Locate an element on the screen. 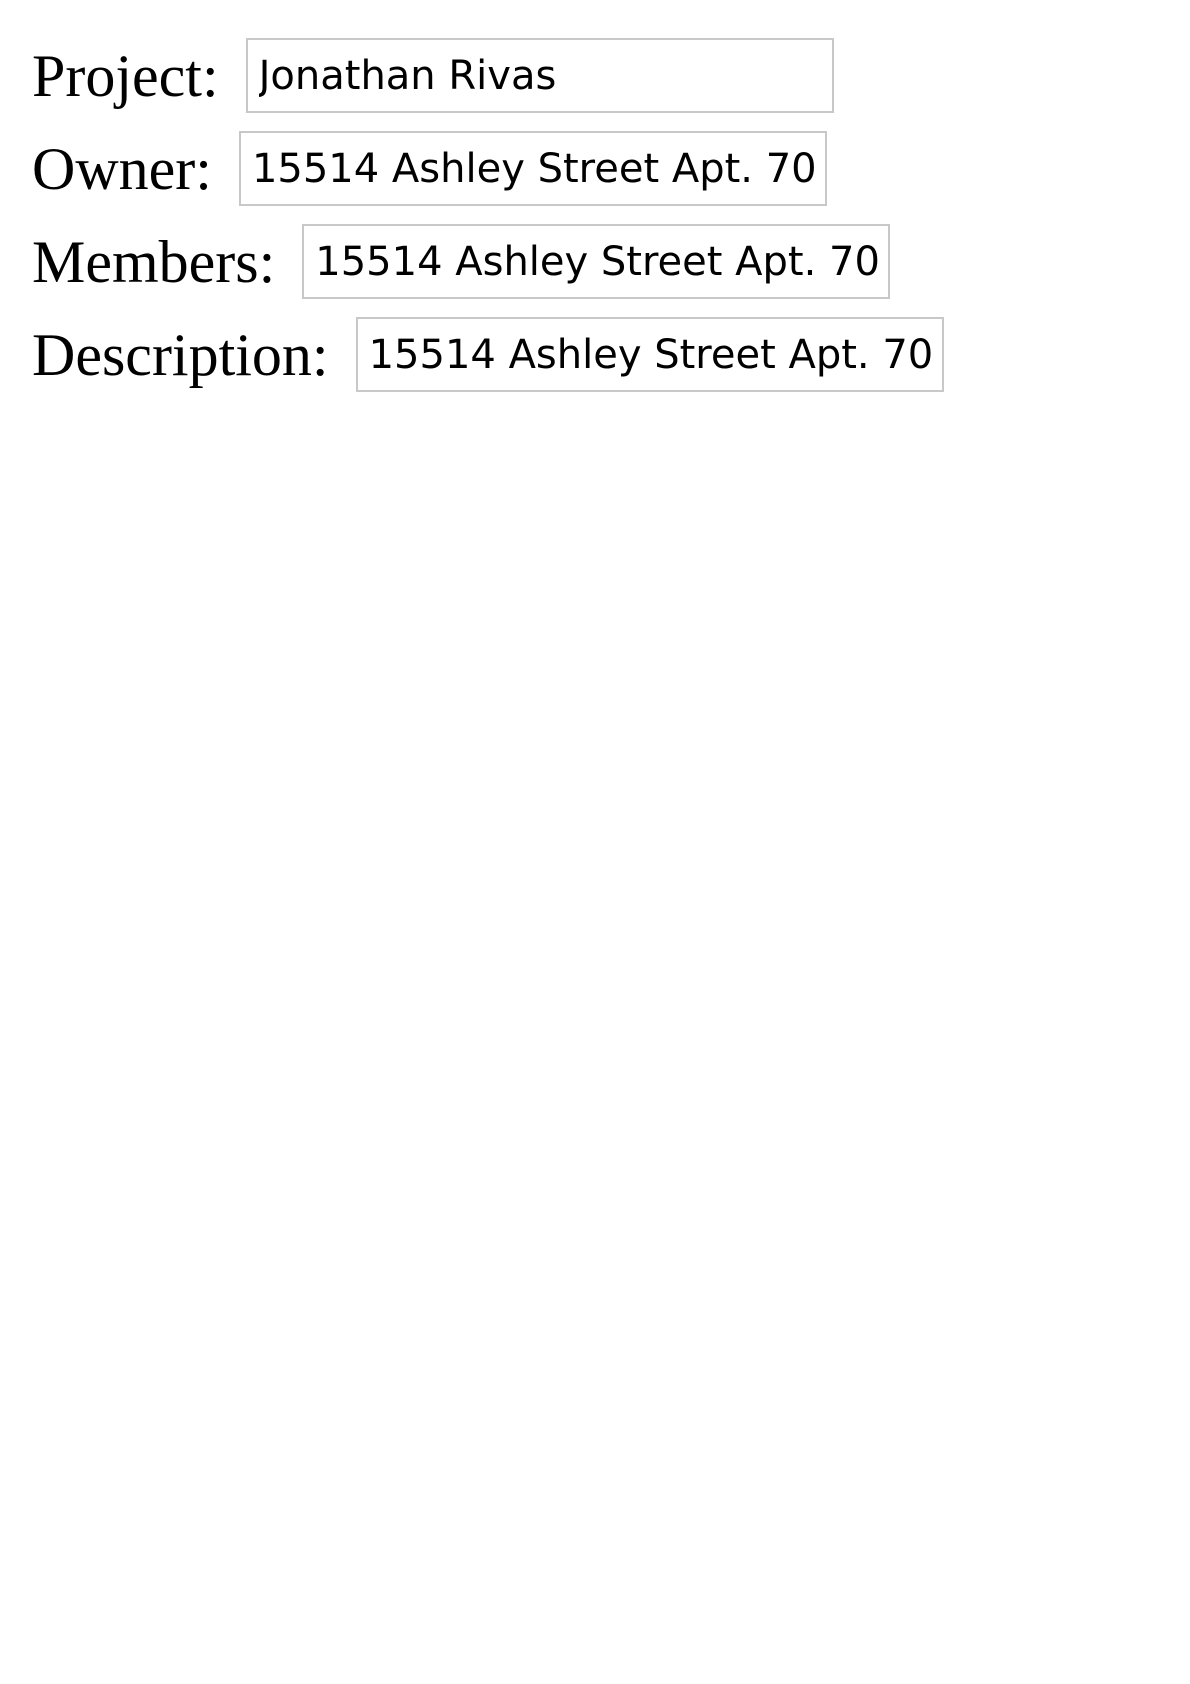 This screenshot has height=1684, width=1190. owner-label: Owner: is located at coordinates (122, 168).